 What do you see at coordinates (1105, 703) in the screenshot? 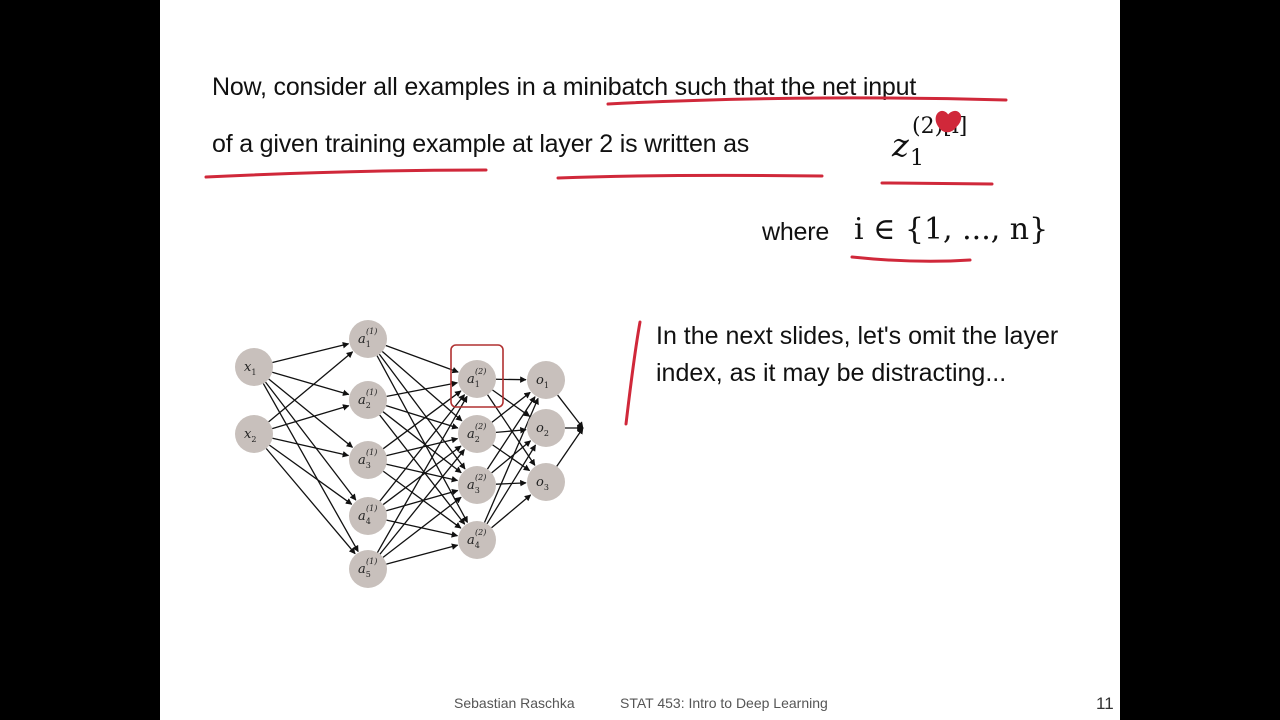
I see `page-number: 11` at bounding box center [1105, 703].